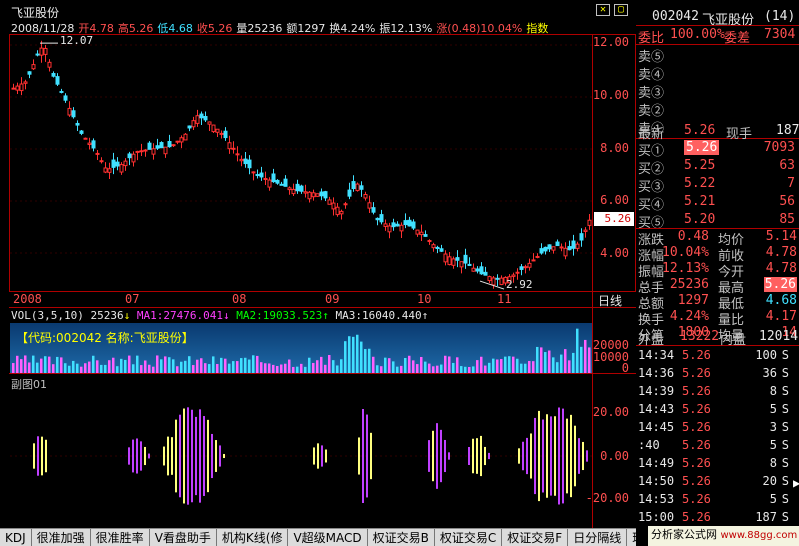 The width and height of the screenshot is (799, 546). What do you see at coordinates (796, 483) in the screenshot?
I see `scroll-arrow-icon: ▶` at bounding box center [796, 483].